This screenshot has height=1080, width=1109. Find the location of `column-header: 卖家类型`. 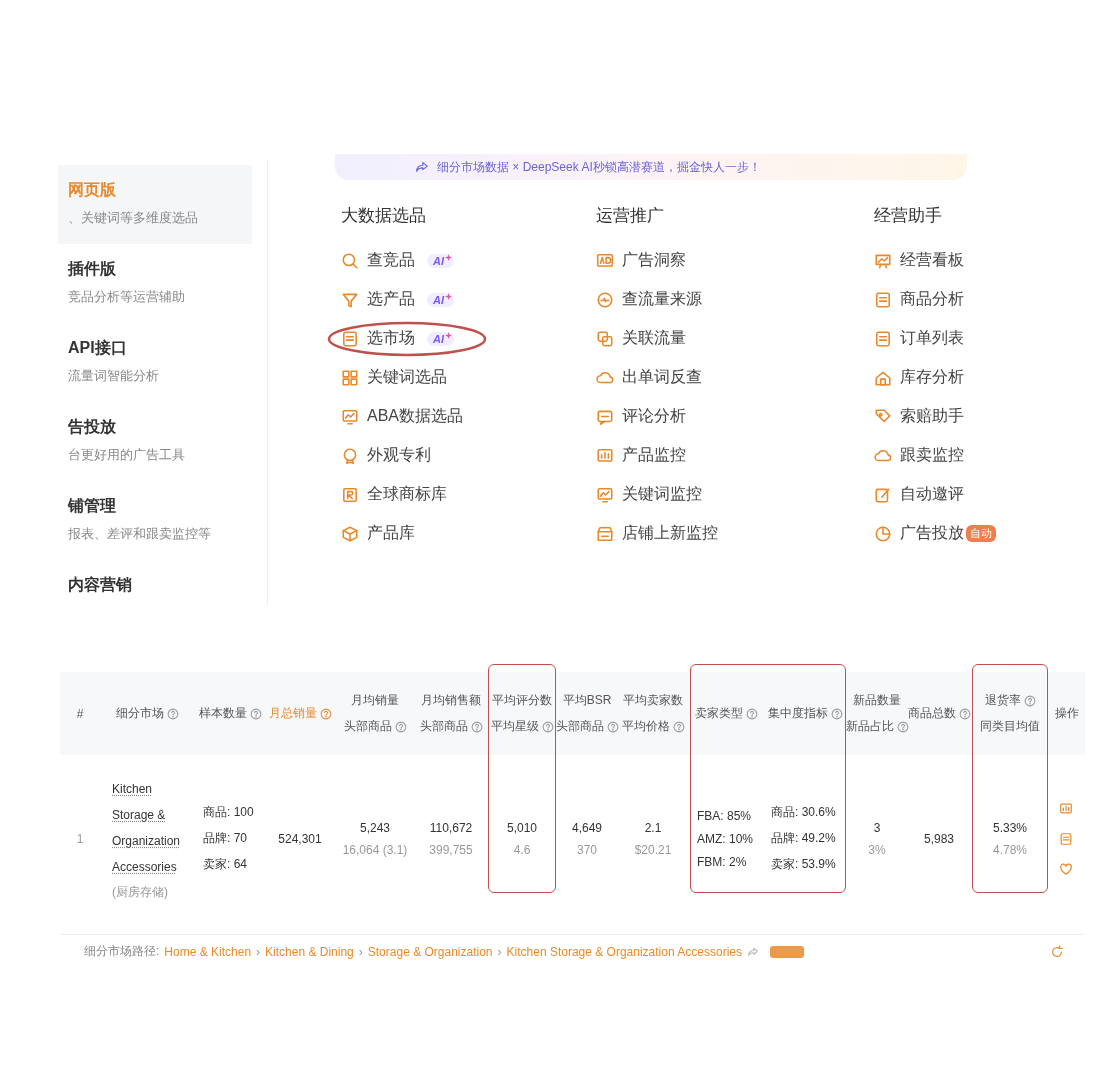

column-header: 卖家类型 is located at coordinates (718, 713).